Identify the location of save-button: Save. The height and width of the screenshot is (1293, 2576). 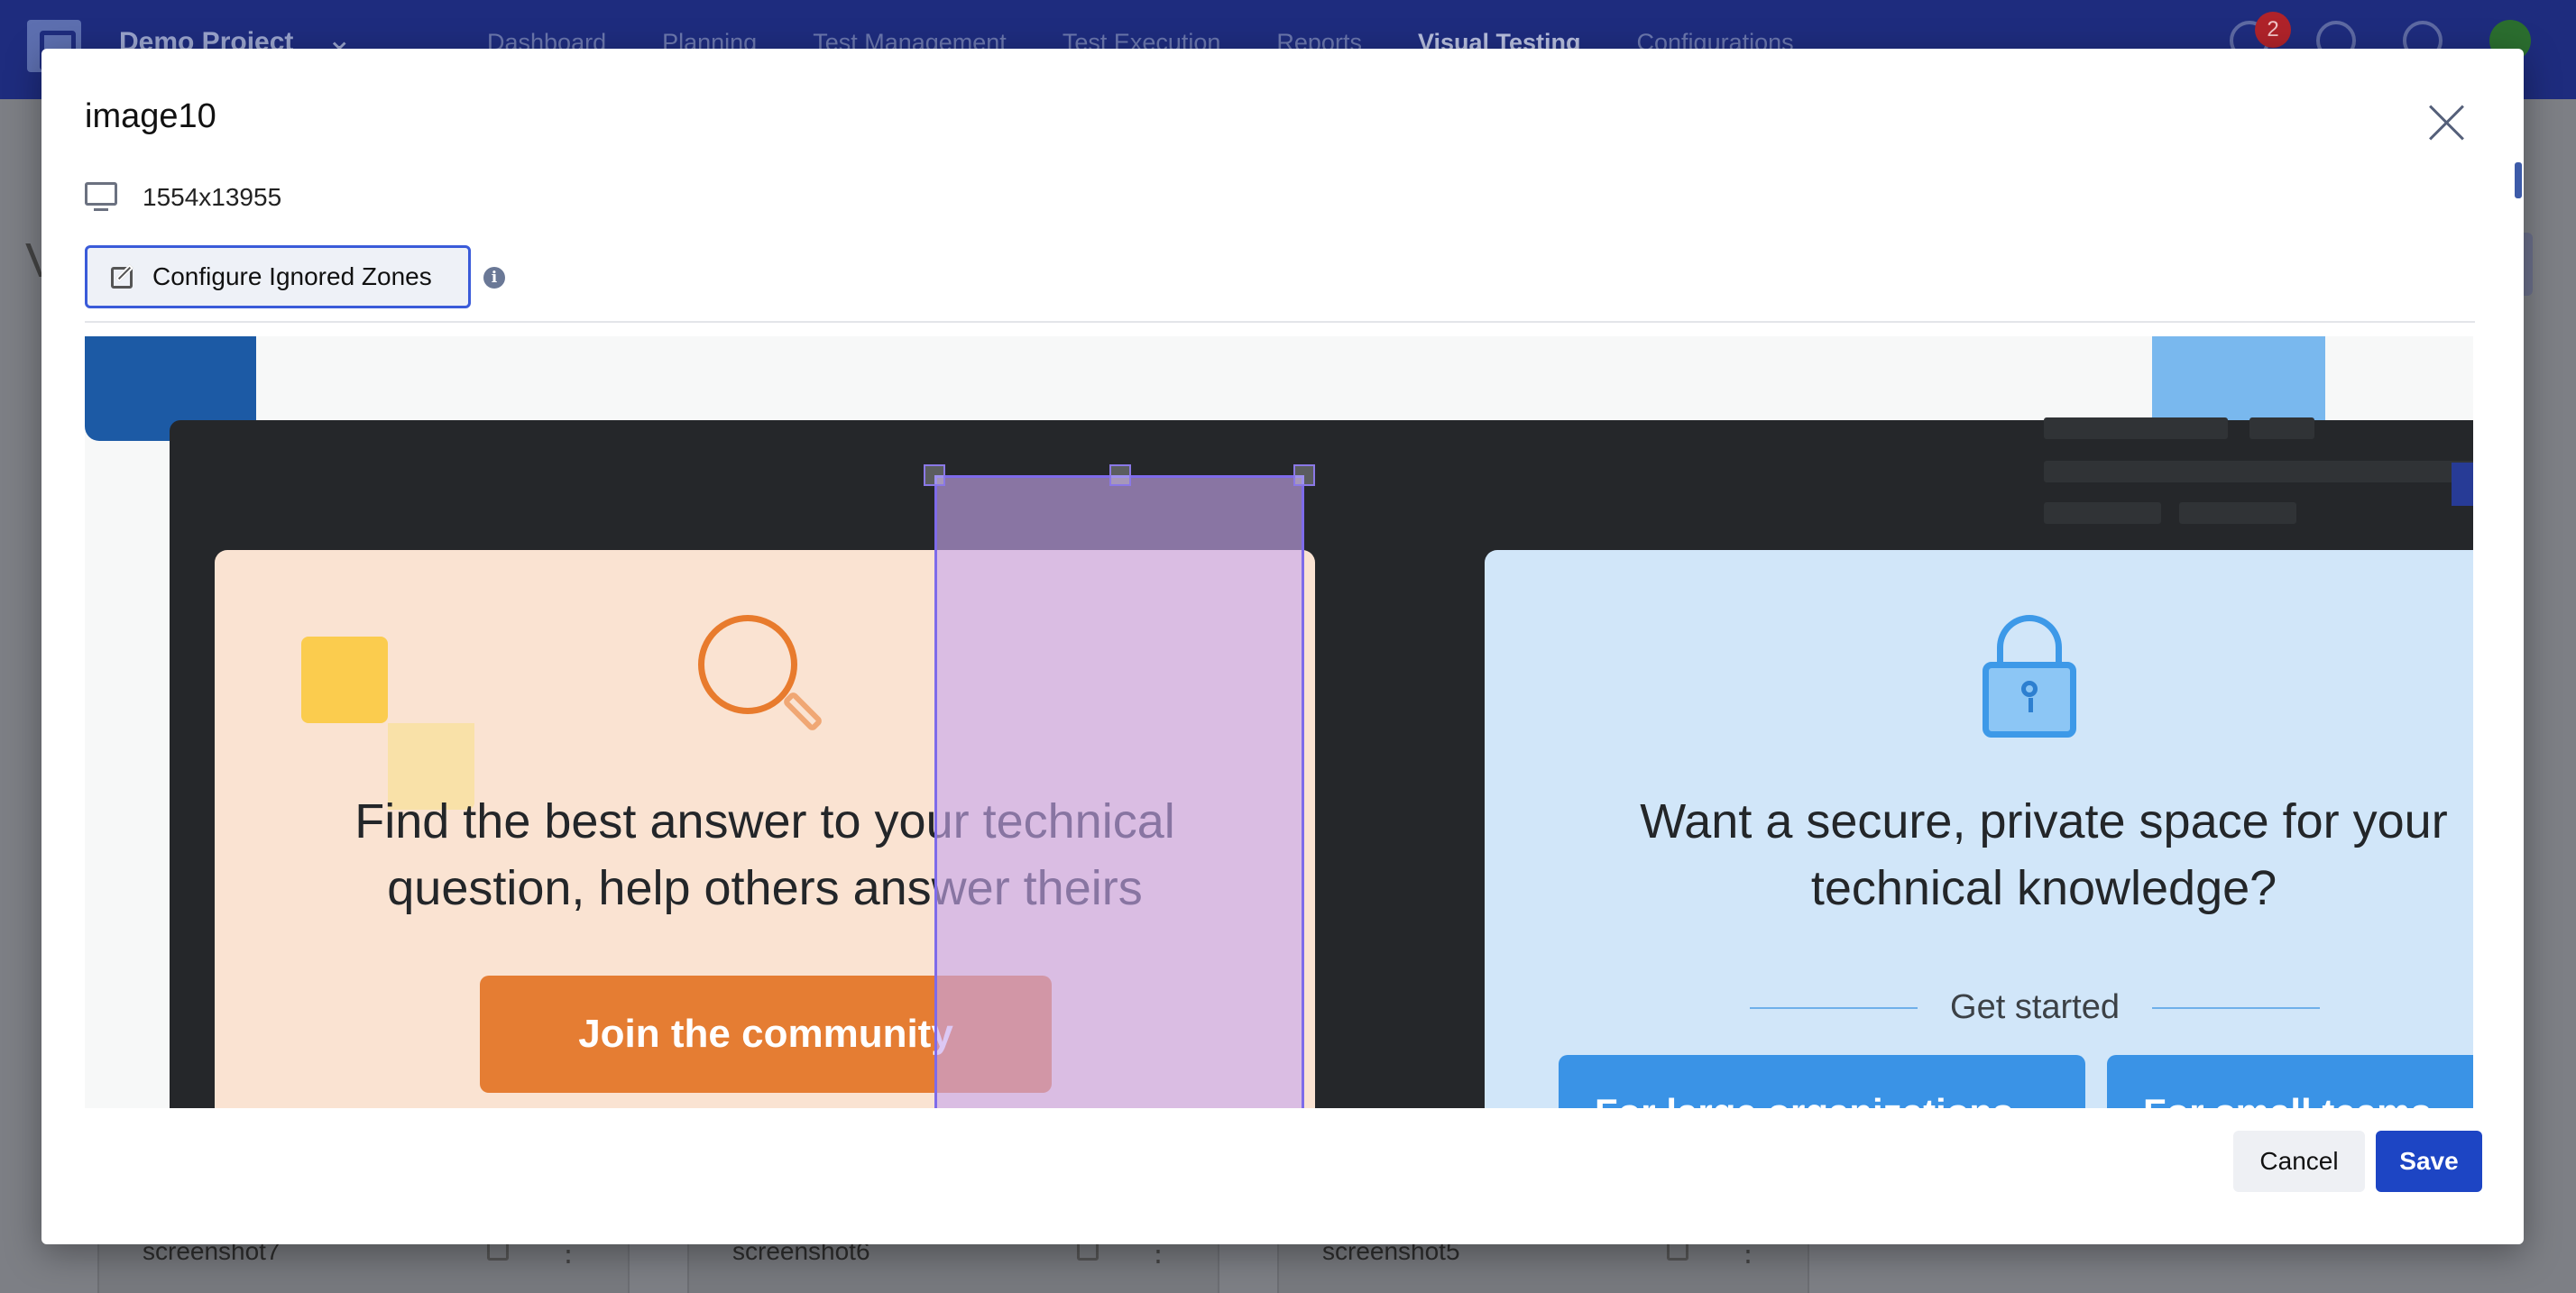
(2429, 1162).